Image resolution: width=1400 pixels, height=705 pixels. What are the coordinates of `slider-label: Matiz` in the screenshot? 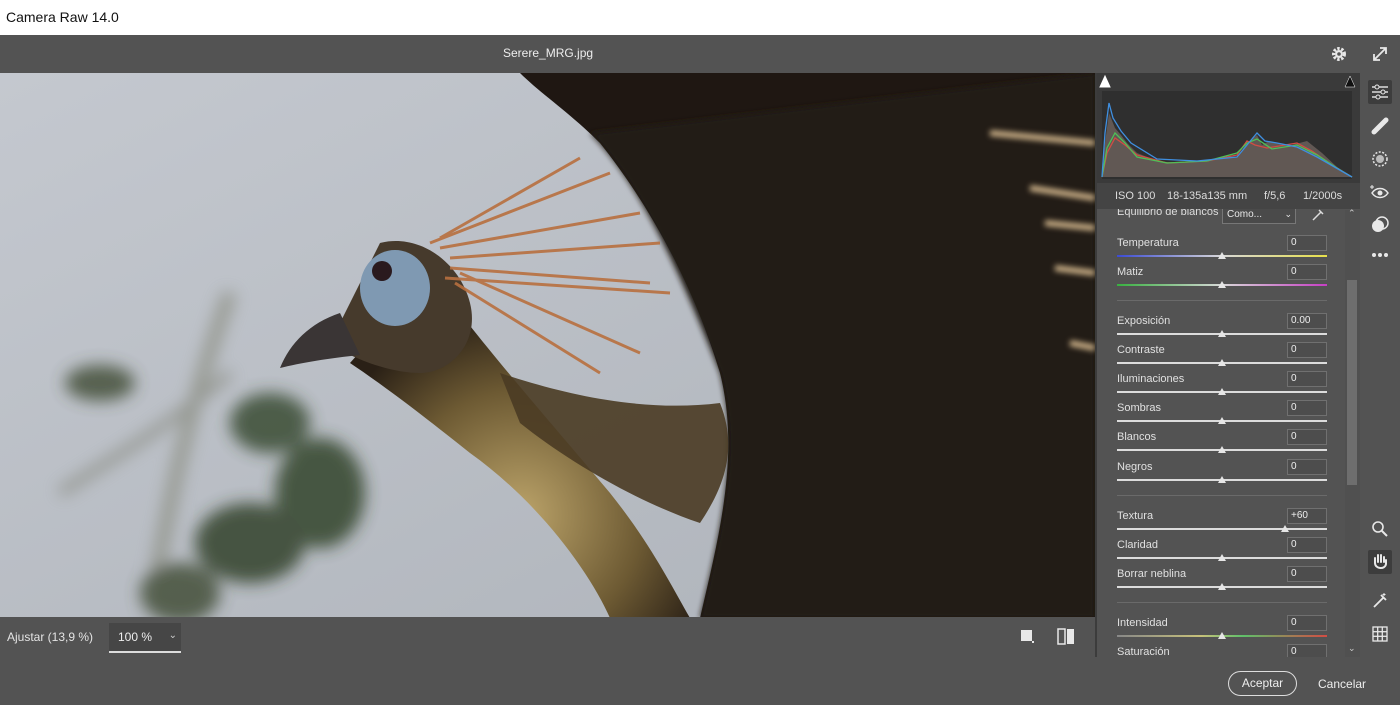 It's located at (1130, 272).